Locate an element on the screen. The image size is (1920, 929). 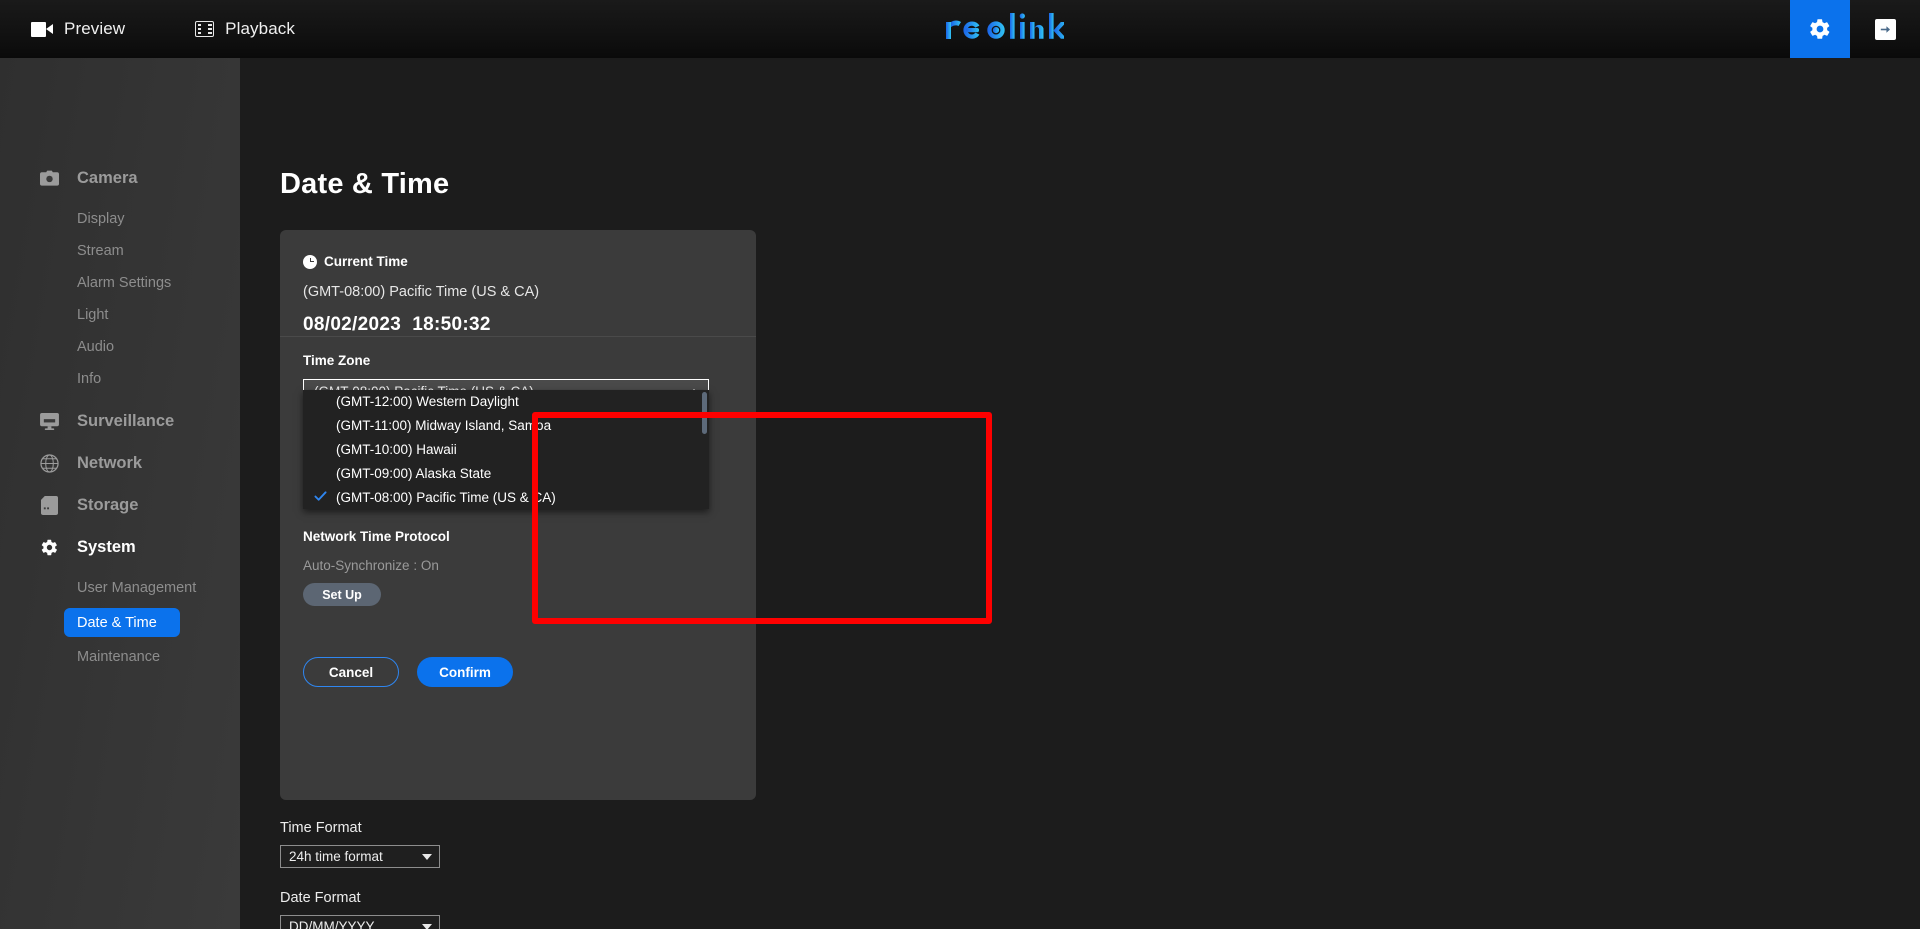
auto-synchronize-label: Auto-Synchronize is located at coordinates (356, 565).